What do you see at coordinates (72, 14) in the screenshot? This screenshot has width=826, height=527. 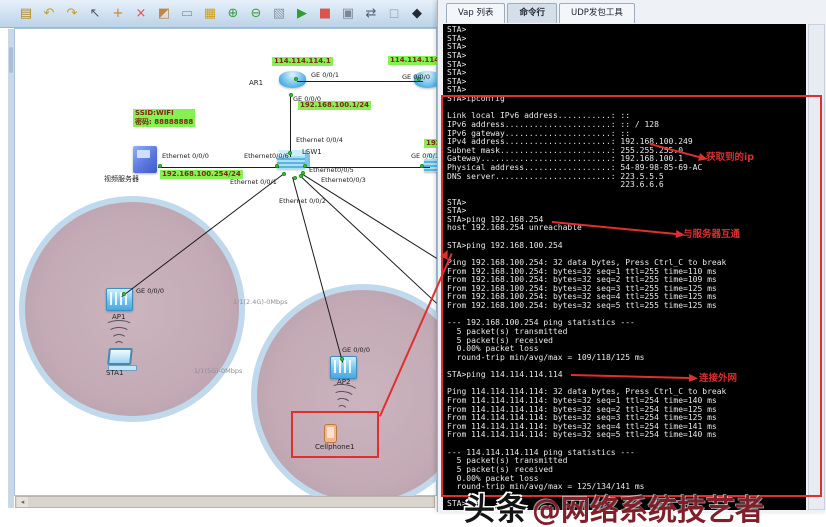 I see `redo-icon: ↷` at bounding box center [72, 14].